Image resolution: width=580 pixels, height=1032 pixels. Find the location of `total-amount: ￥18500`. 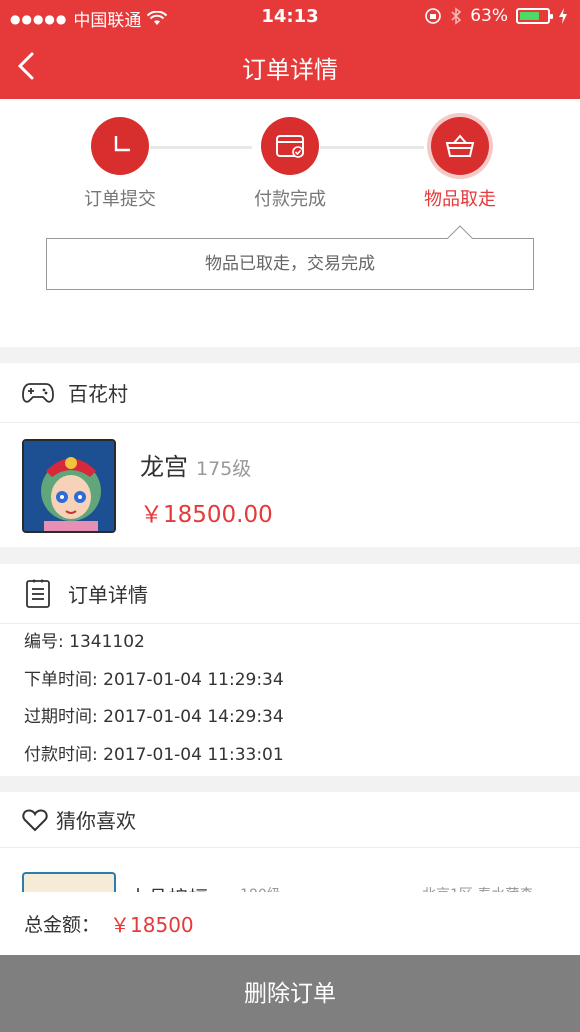

total-amount: ￥18500 is located at coordinates (152, 925).